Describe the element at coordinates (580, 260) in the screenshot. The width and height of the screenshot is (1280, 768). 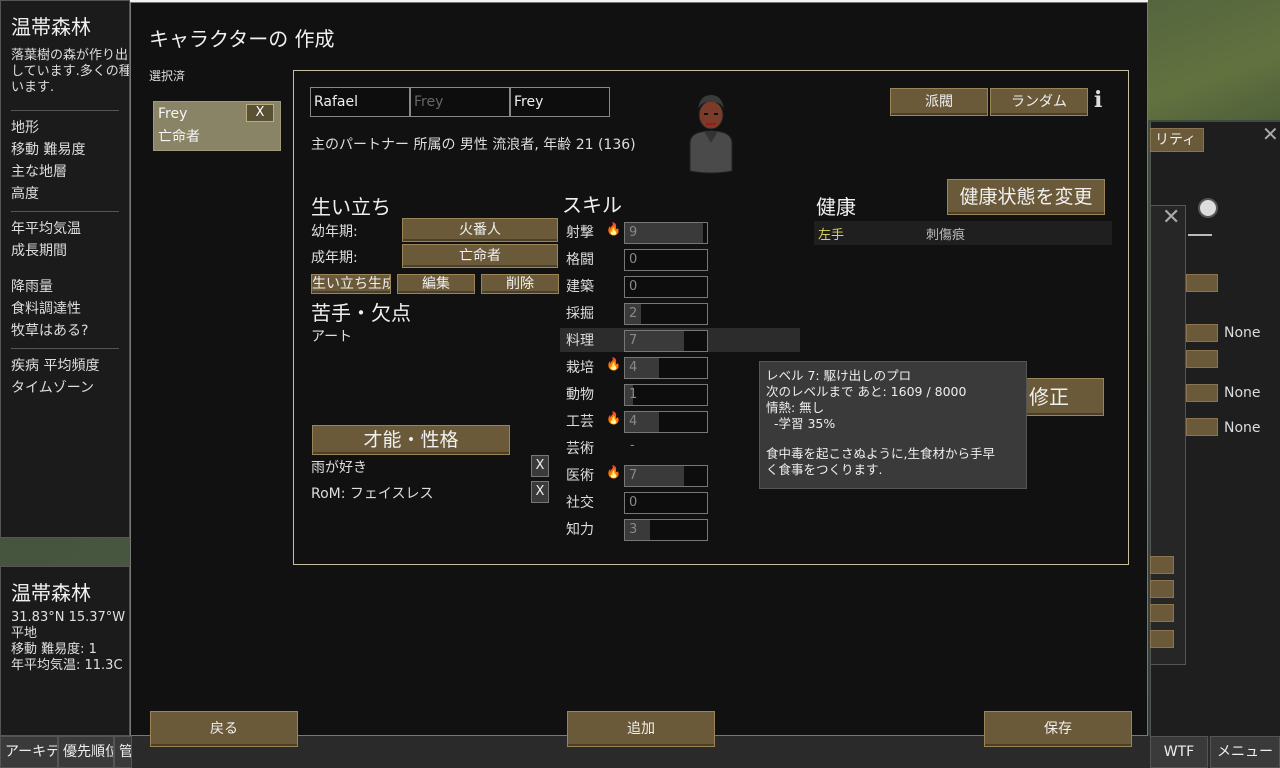
I see `skill-name: 格闘` at that location.